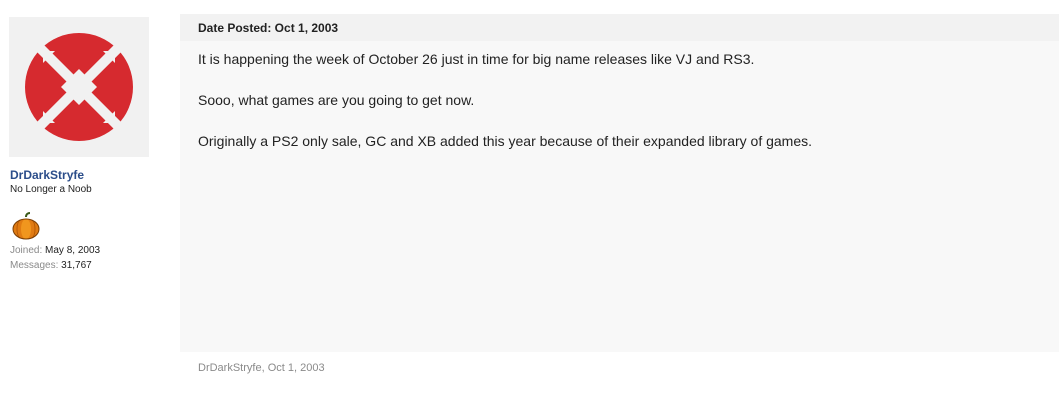  Describe the element at coordinates (26, 226) in the screenshot. I see `pumpkin-icon` at that location.